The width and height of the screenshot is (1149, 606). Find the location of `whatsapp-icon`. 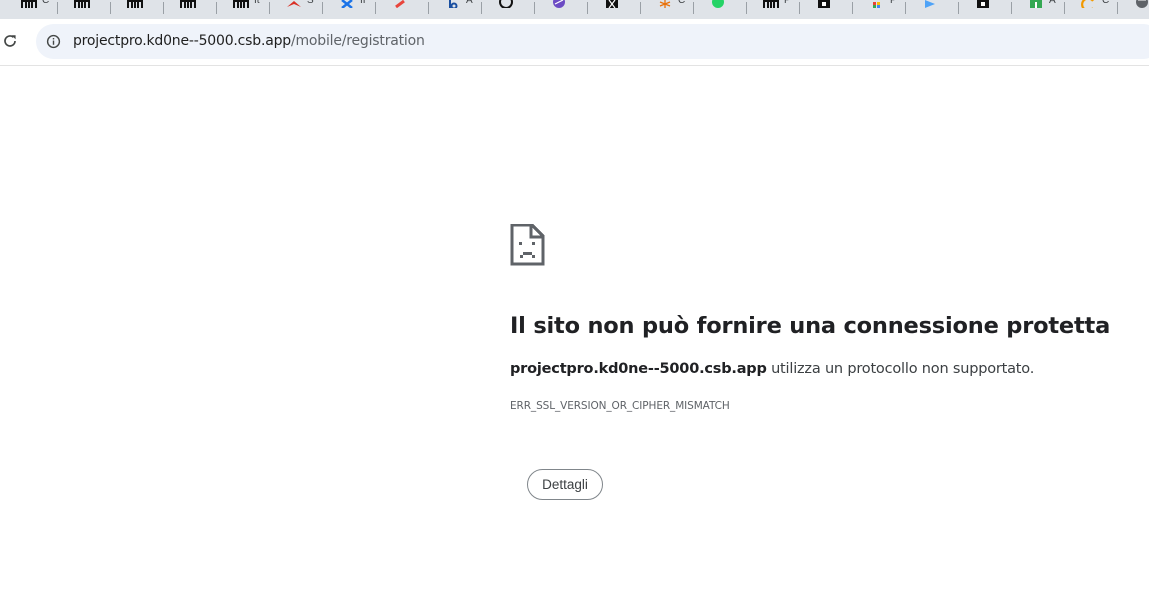

whatsapp-icon is located at coordinates (718, 4).